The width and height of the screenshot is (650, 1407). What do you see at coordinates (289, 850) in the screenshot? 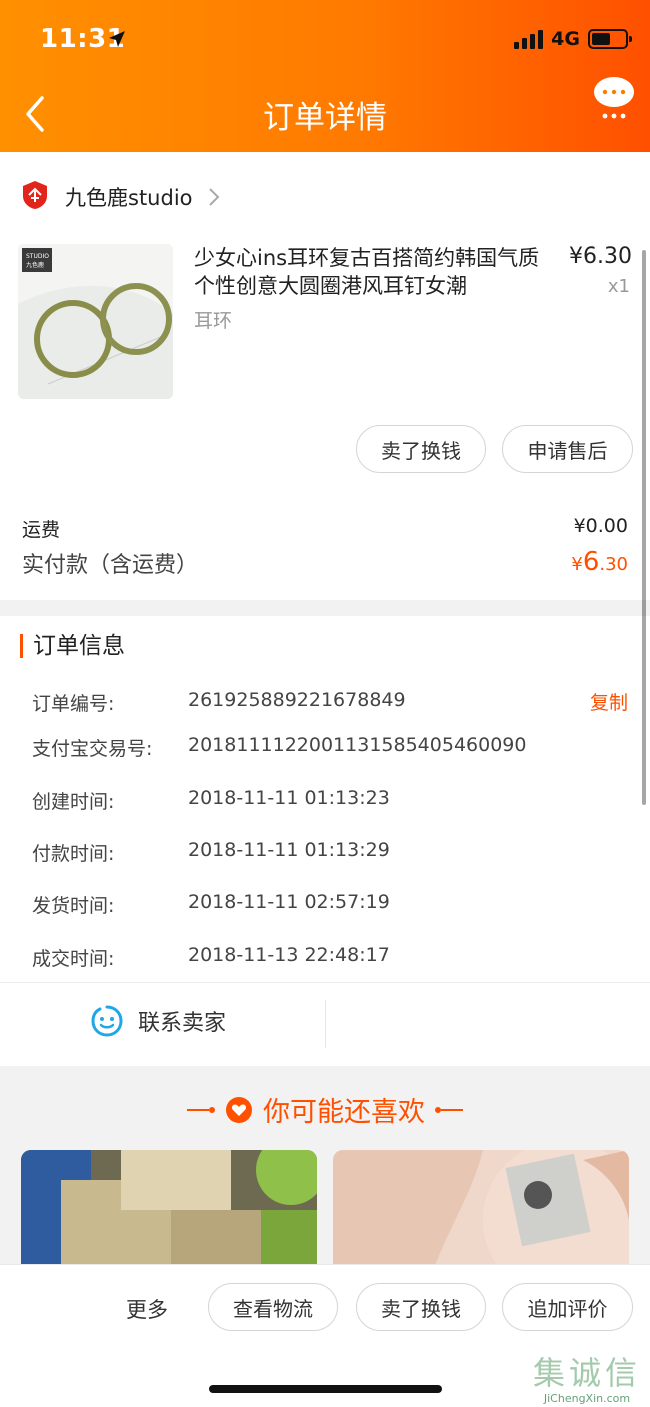
I see `info-value: 2018-11-11 01:13:29` at bounding box center [289, 850].